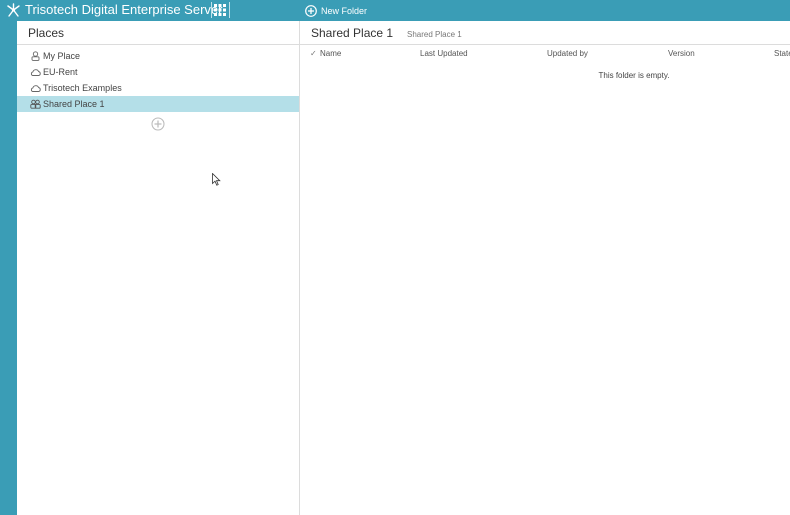 The image size is (790, 515). Describe the element at coordinates (681, 54) in the screenshot. I see `column-header-version: Version` at that location.